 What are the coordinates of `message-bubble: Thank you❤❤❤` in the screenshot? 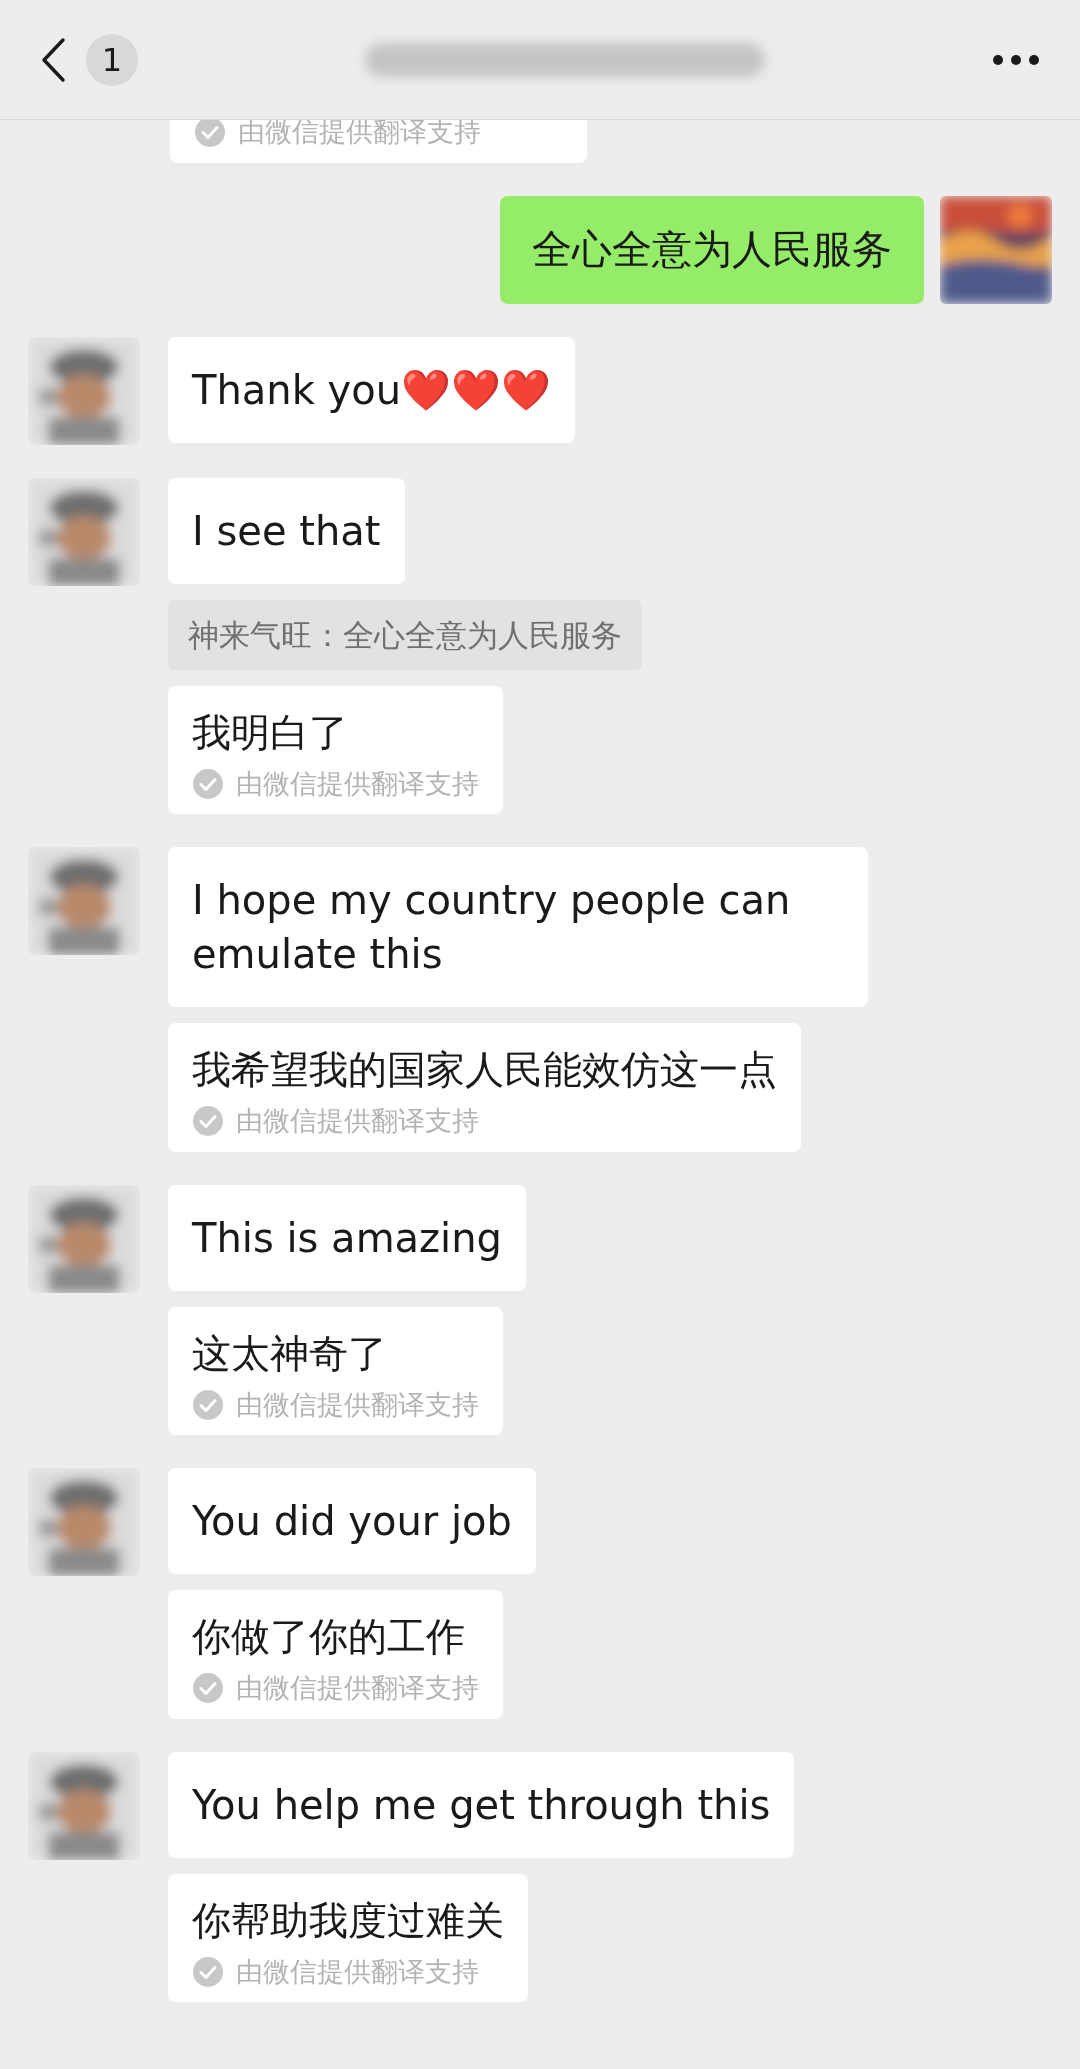 It's located at (372, 389).